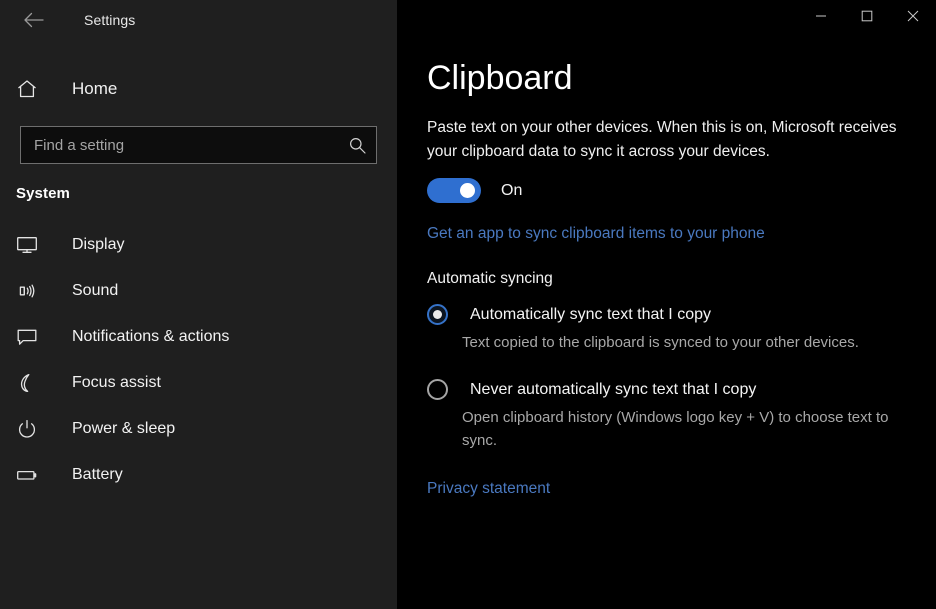 This screenshot has height=609, width=936. What do you see at coordinates (454, 190) in the screenshot?
I see `clipboard-sync-toggle` at bounding box center [454, 190].